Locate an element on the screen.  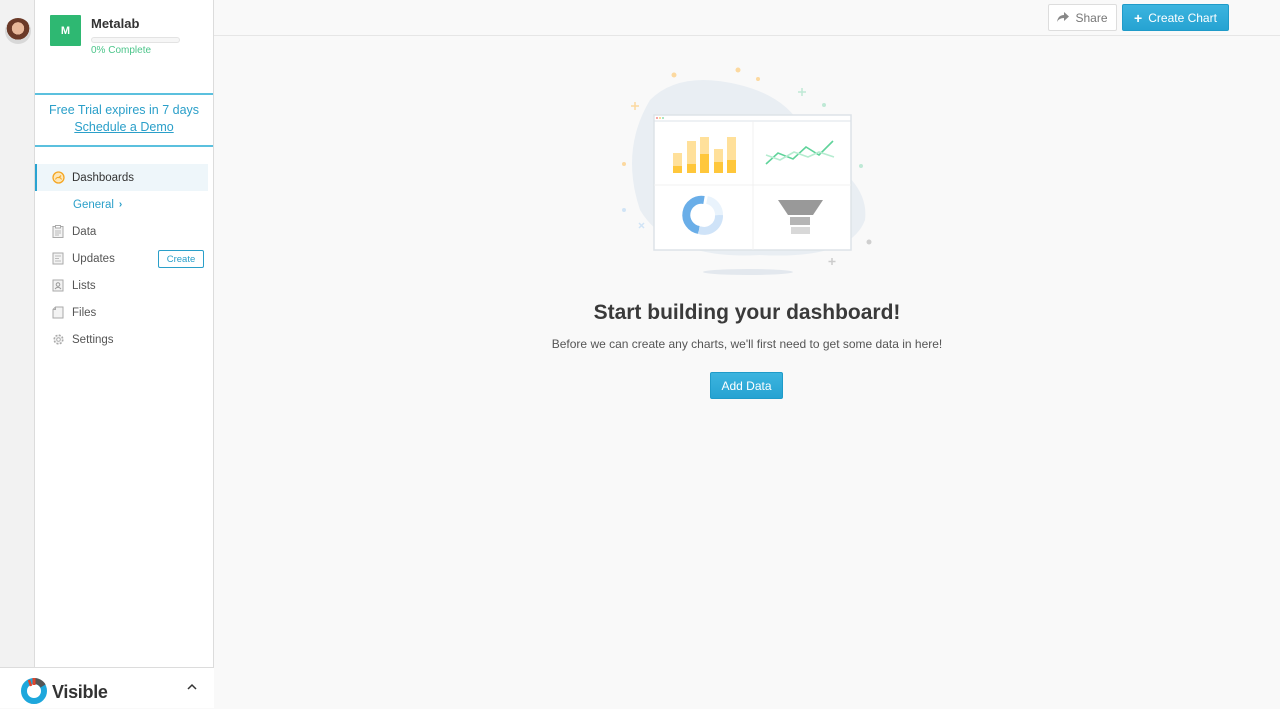
schedule-demo-link: Schedule a Demo is located at coordinates (123, 127).